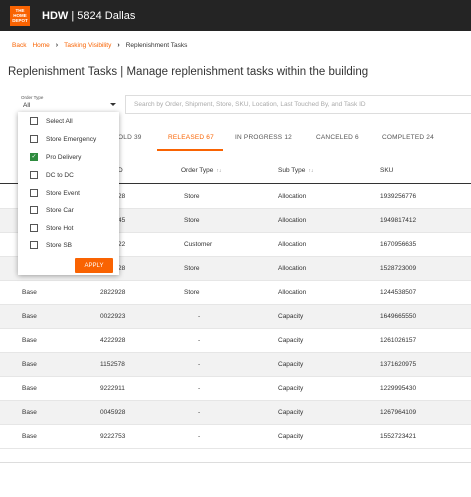  What do you see at coordinates (63, 193) in the screenshot?
I see `option-label: Store Event` at bounding box center [63, 193].